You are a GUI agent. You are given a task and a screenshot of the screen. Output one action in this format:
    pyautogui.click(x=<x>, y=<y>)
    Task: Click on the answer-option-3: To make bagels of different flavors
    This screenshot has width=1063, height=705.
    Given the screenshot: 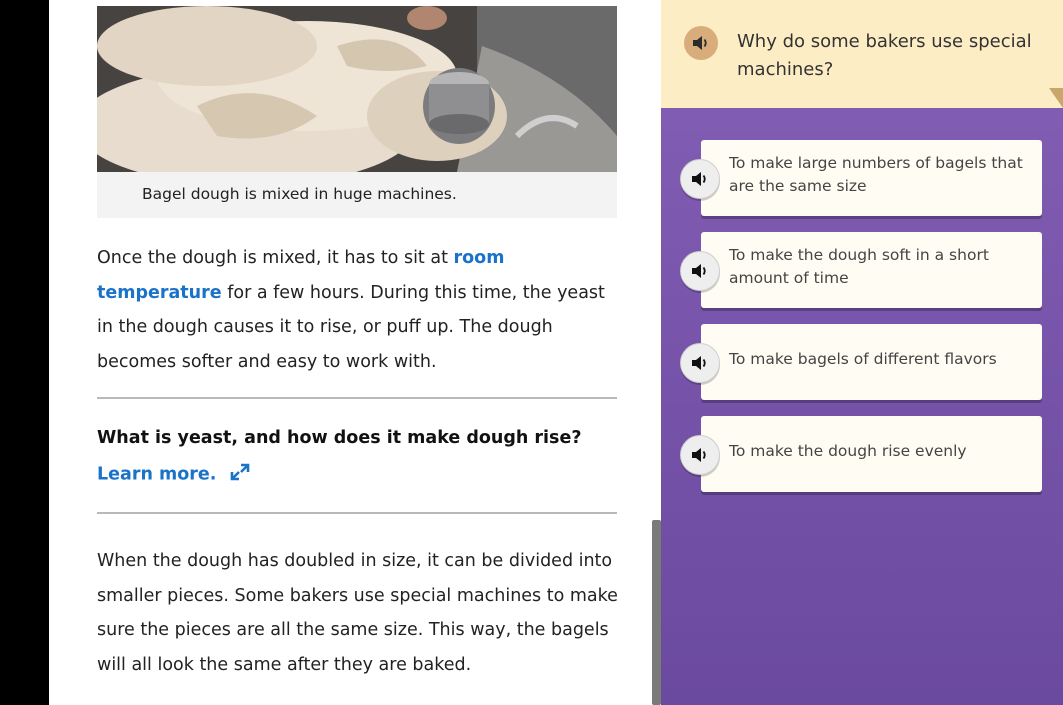 What is the action you would take?
    pyautogui.click(x=871, y=362)
    